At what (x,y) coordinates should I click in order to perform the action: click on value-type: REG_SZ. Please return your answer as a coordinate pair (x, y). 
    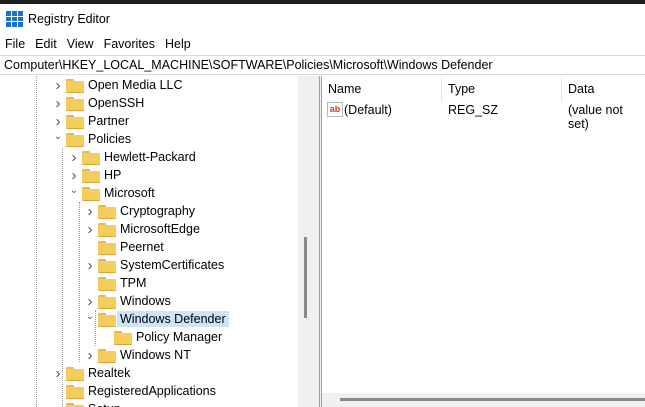
    Looking at the image, I should click on (473, 110).